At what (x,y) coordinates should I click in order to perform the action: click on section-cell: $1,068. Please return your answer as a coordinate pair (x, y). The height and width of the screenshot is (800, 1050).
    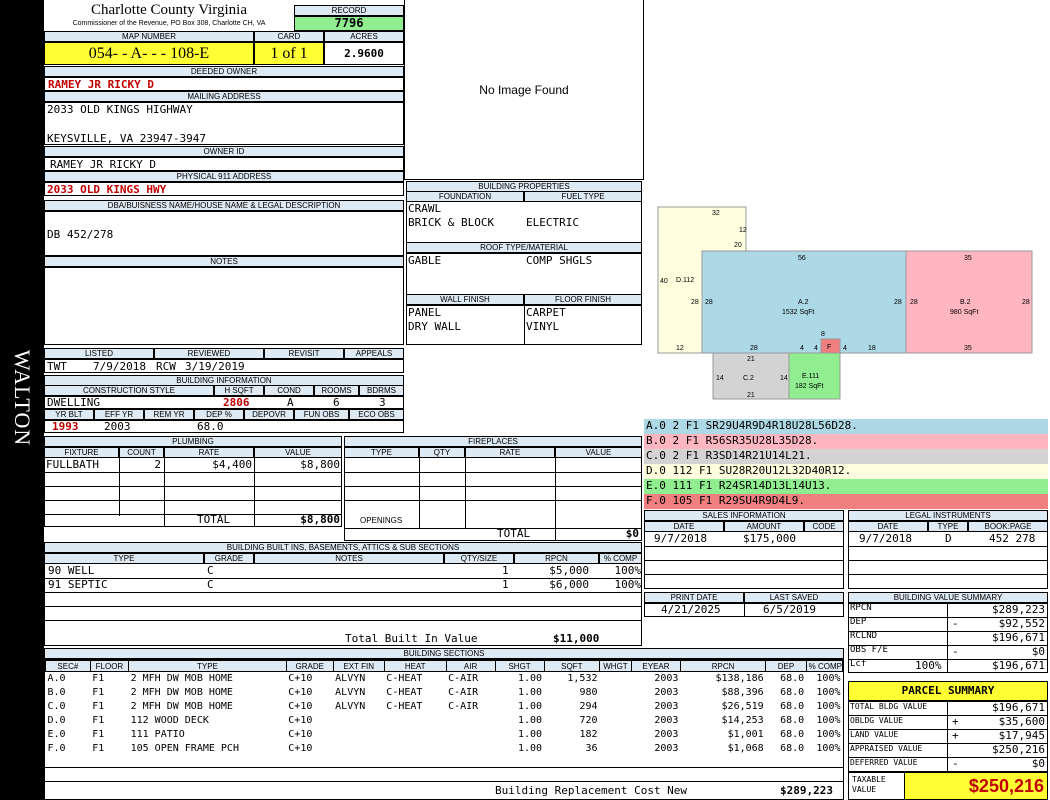
    Looking at the image, I should click on (745, 748).